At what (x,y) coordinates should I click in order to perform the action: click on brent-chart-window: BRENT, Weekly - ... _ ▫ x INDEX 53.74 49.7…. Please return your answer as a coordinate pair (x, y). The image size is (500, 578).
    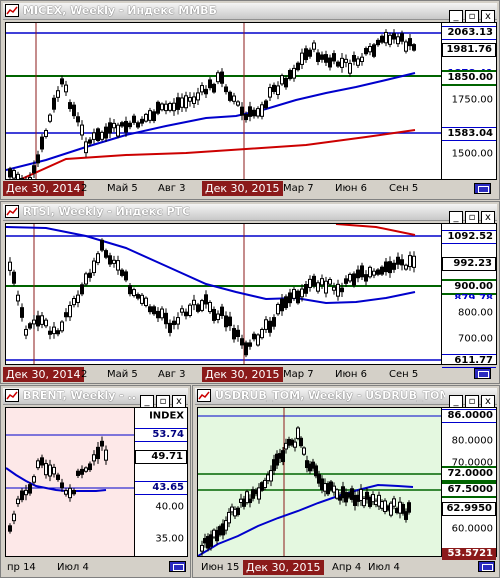
    Looking at the image, I should click on (95, 481).